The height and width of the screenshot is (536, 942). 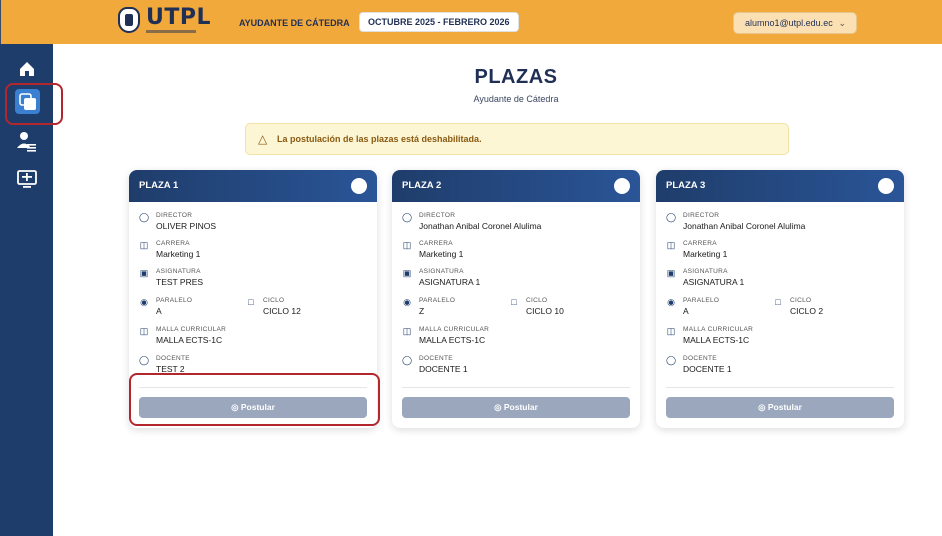 What do you see at coordinates (842, 23) in the screenshot?
I see `chevron-down-icon: ⌄` at bounding box center [842, 23].